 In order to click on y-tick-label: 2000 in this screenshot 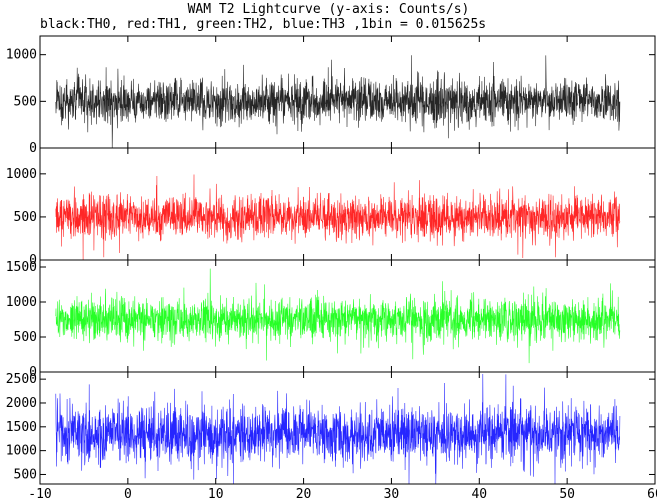, I will do `click(21, 403)`.